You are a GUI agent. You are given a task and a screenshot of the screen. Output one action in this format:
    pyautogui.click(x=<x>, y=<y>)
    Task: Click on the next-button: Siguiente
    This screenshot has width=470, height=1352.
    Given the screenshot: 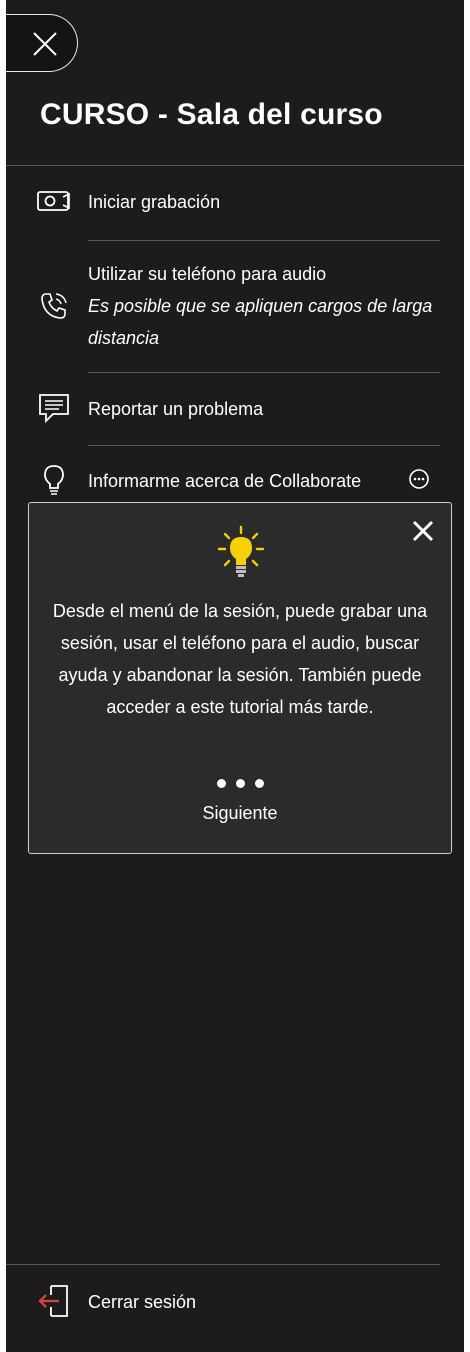 What is the action you would take?
    pyautogui.click(x=240, y=813)
    